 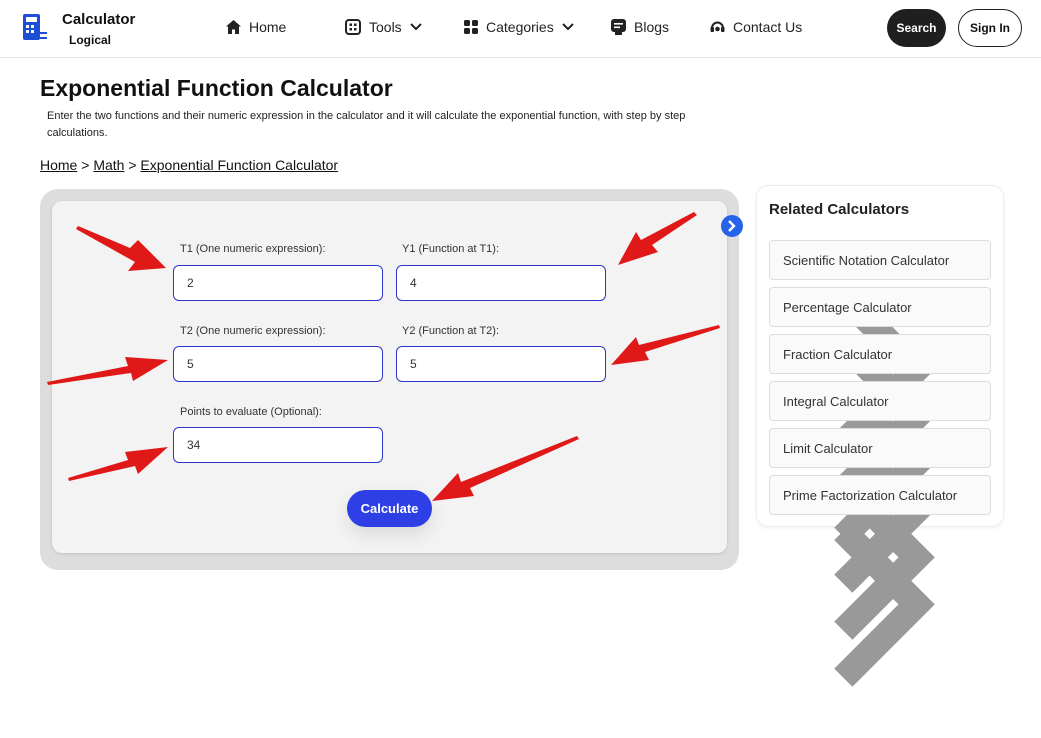 What do you see at coordinates (501, 364) in the screenshot?
I see `y2-input` at bounding box center [501, 364].